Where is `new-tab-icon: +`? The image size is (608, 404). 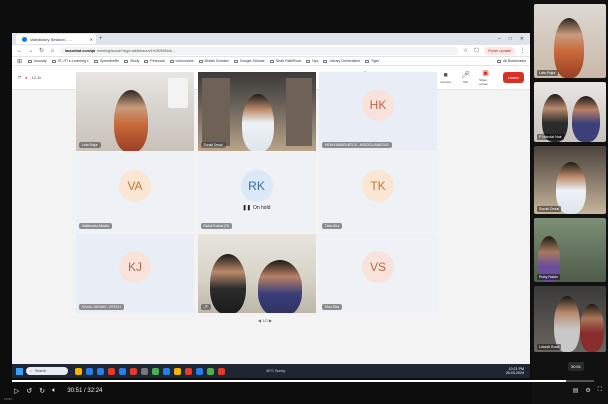
new-tab-icon: + is located at coordinates (101, 39).